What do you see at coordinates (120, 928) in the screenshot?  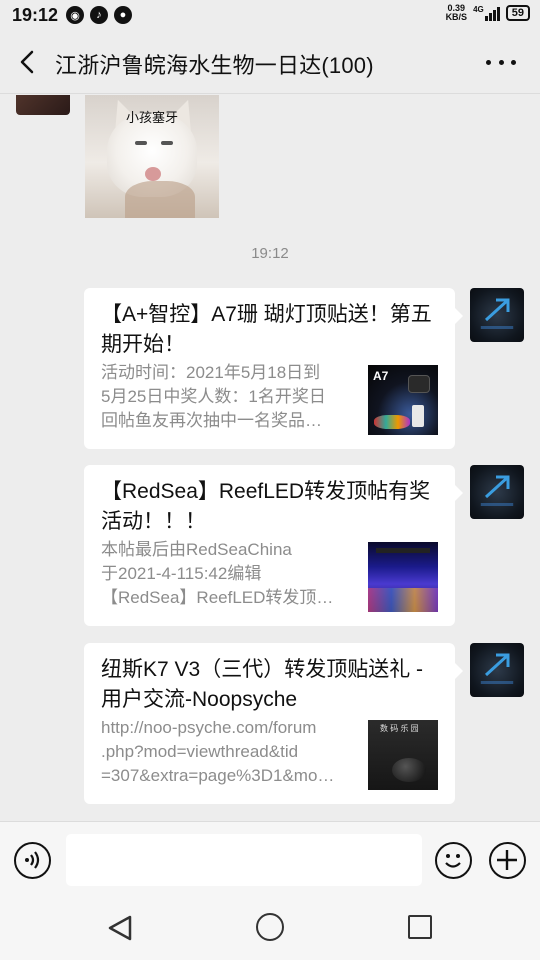 I see `nav-back-icon` at bounding box center [120, 928].